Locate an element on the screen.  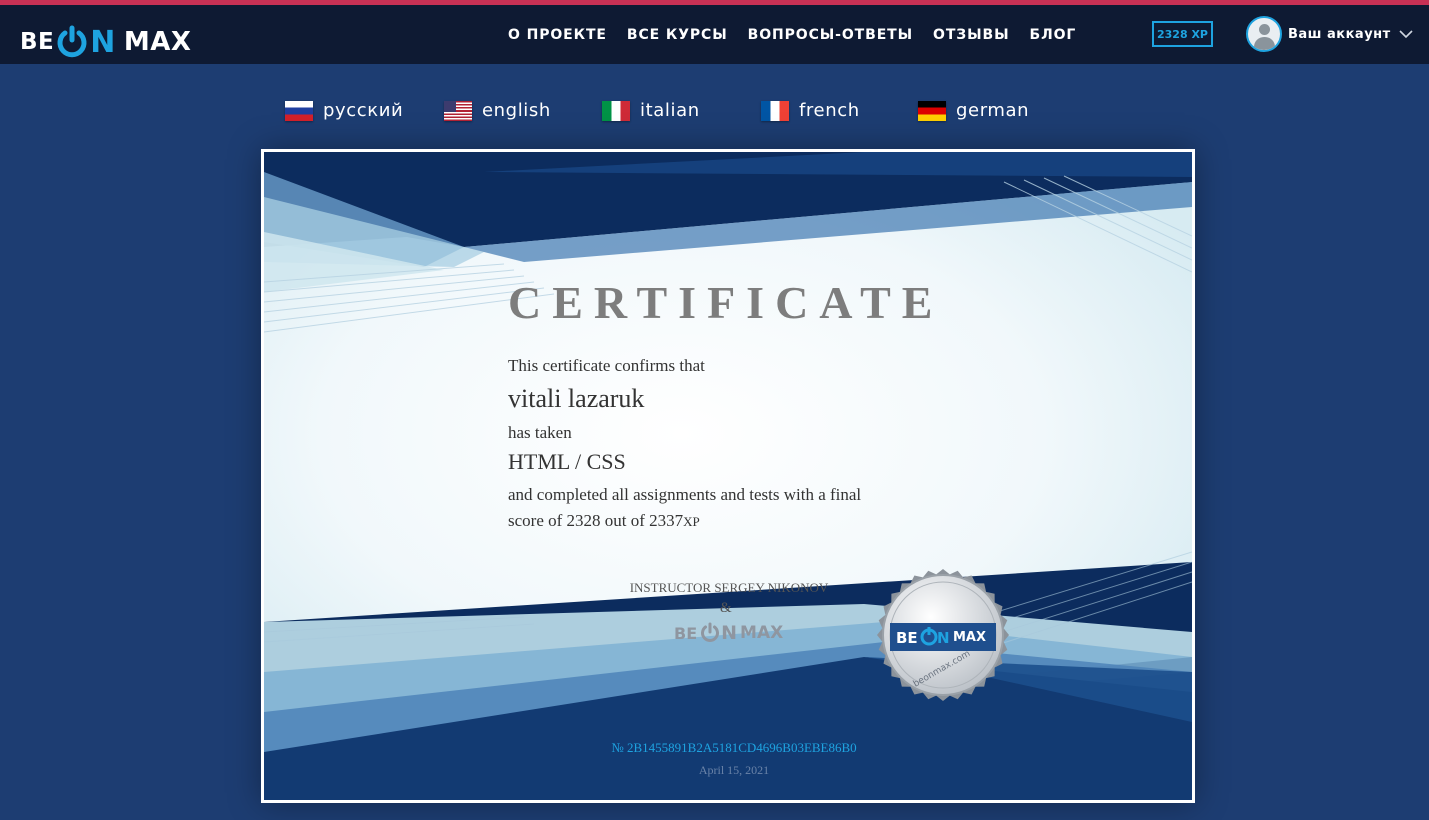
seal-badge: BE N MAX beonmax.com is located at coordinates (943, 635).